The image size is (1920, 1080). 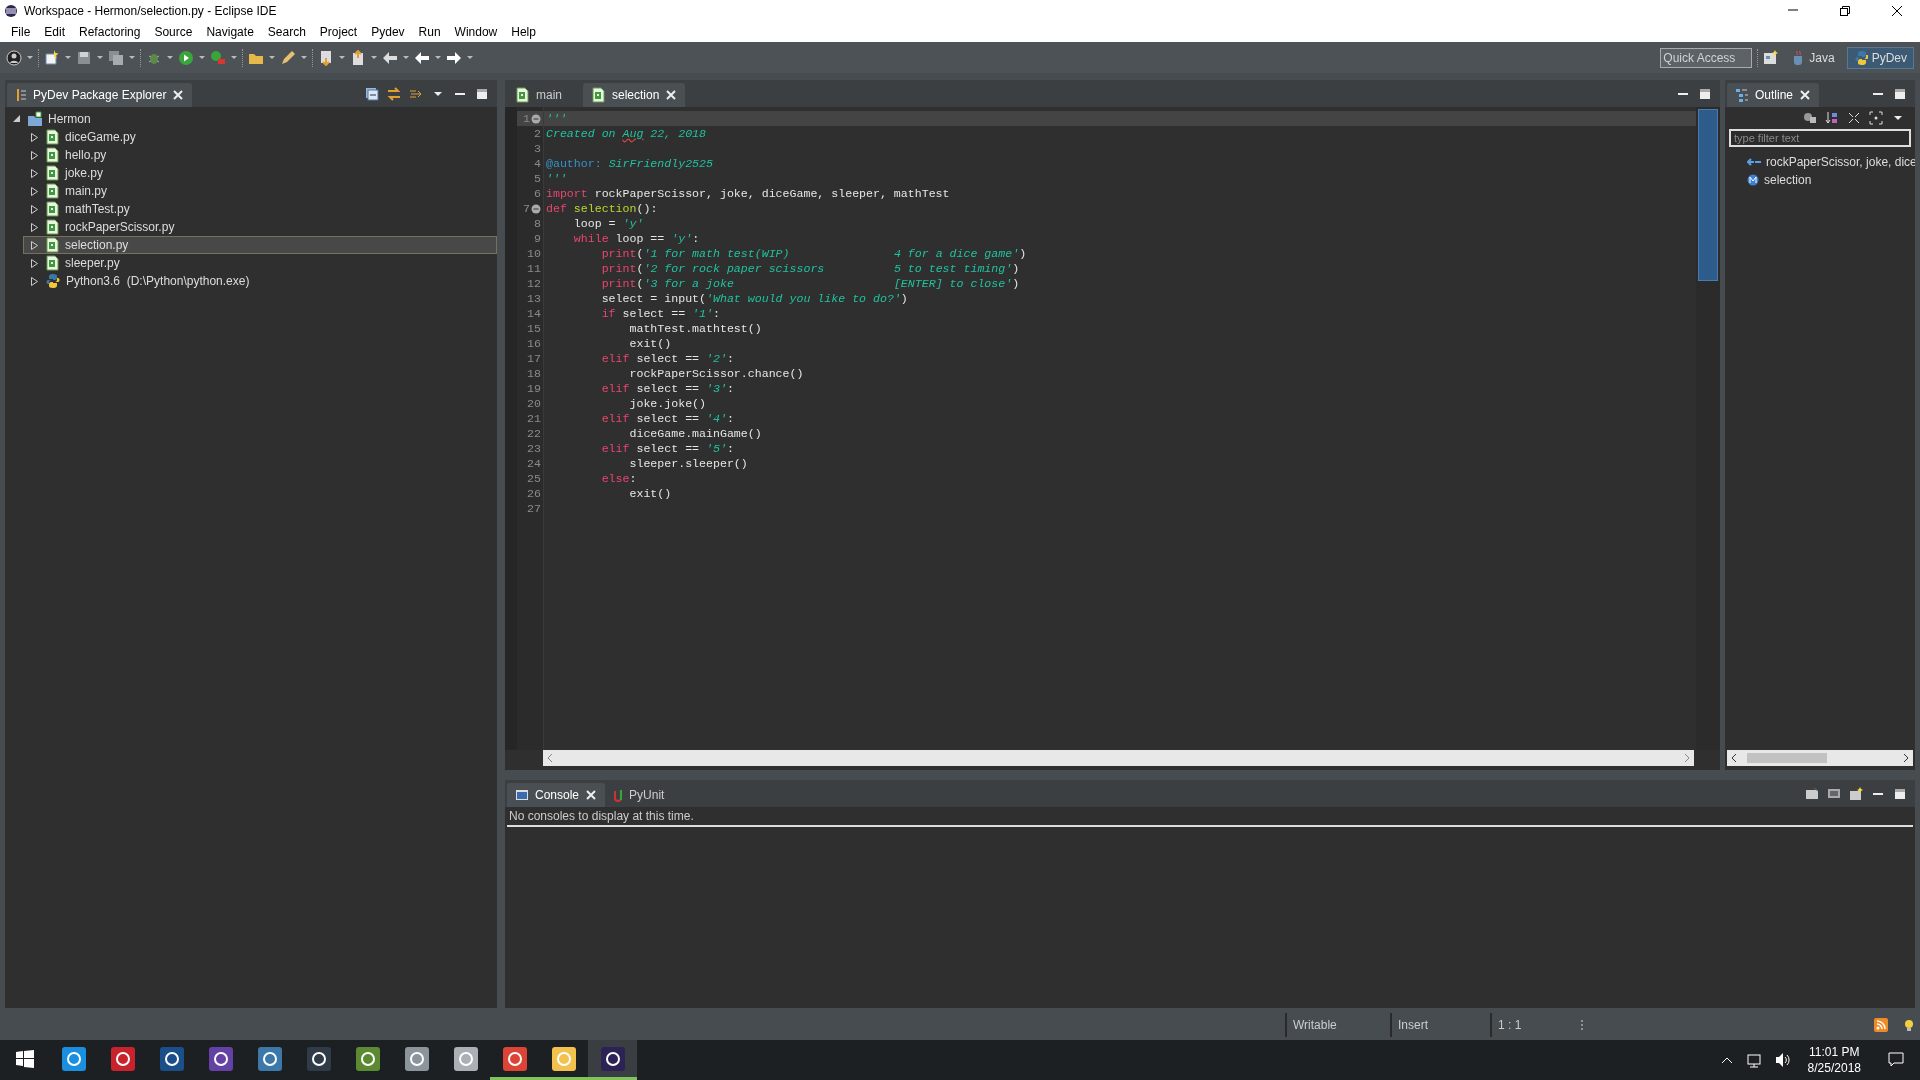 I want to click on menu-item: Pydev, so click(x=388, y=32).